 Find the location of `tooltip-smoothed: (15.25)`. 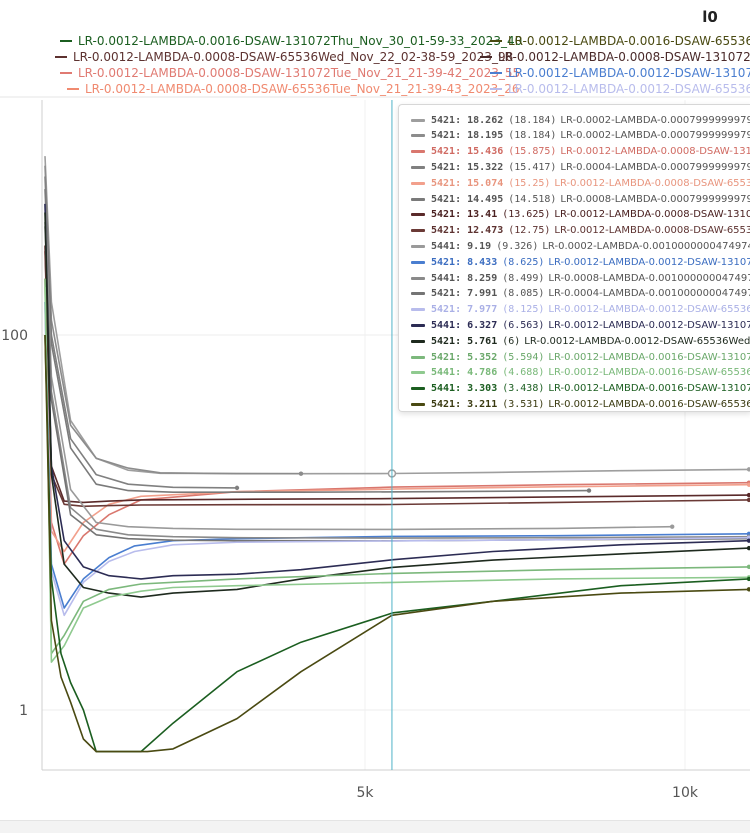

tooltip-smoothed: (15.25) is located at coordinates (529, 183).